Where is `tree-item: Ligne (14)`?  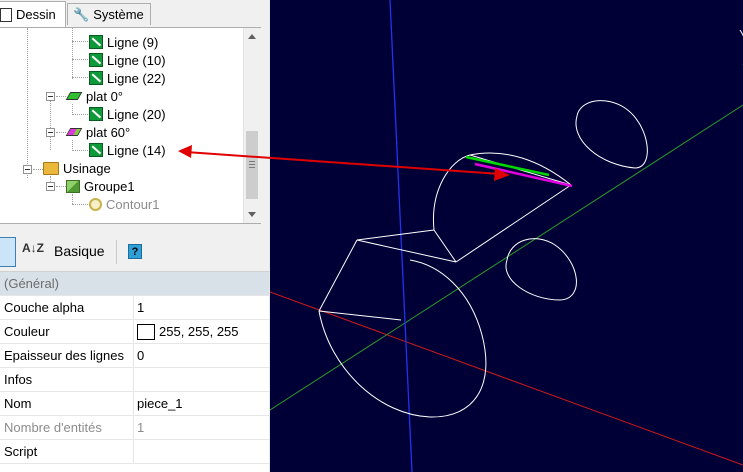
tree-item: Ligne (14) is located at coordinates (128, 150).